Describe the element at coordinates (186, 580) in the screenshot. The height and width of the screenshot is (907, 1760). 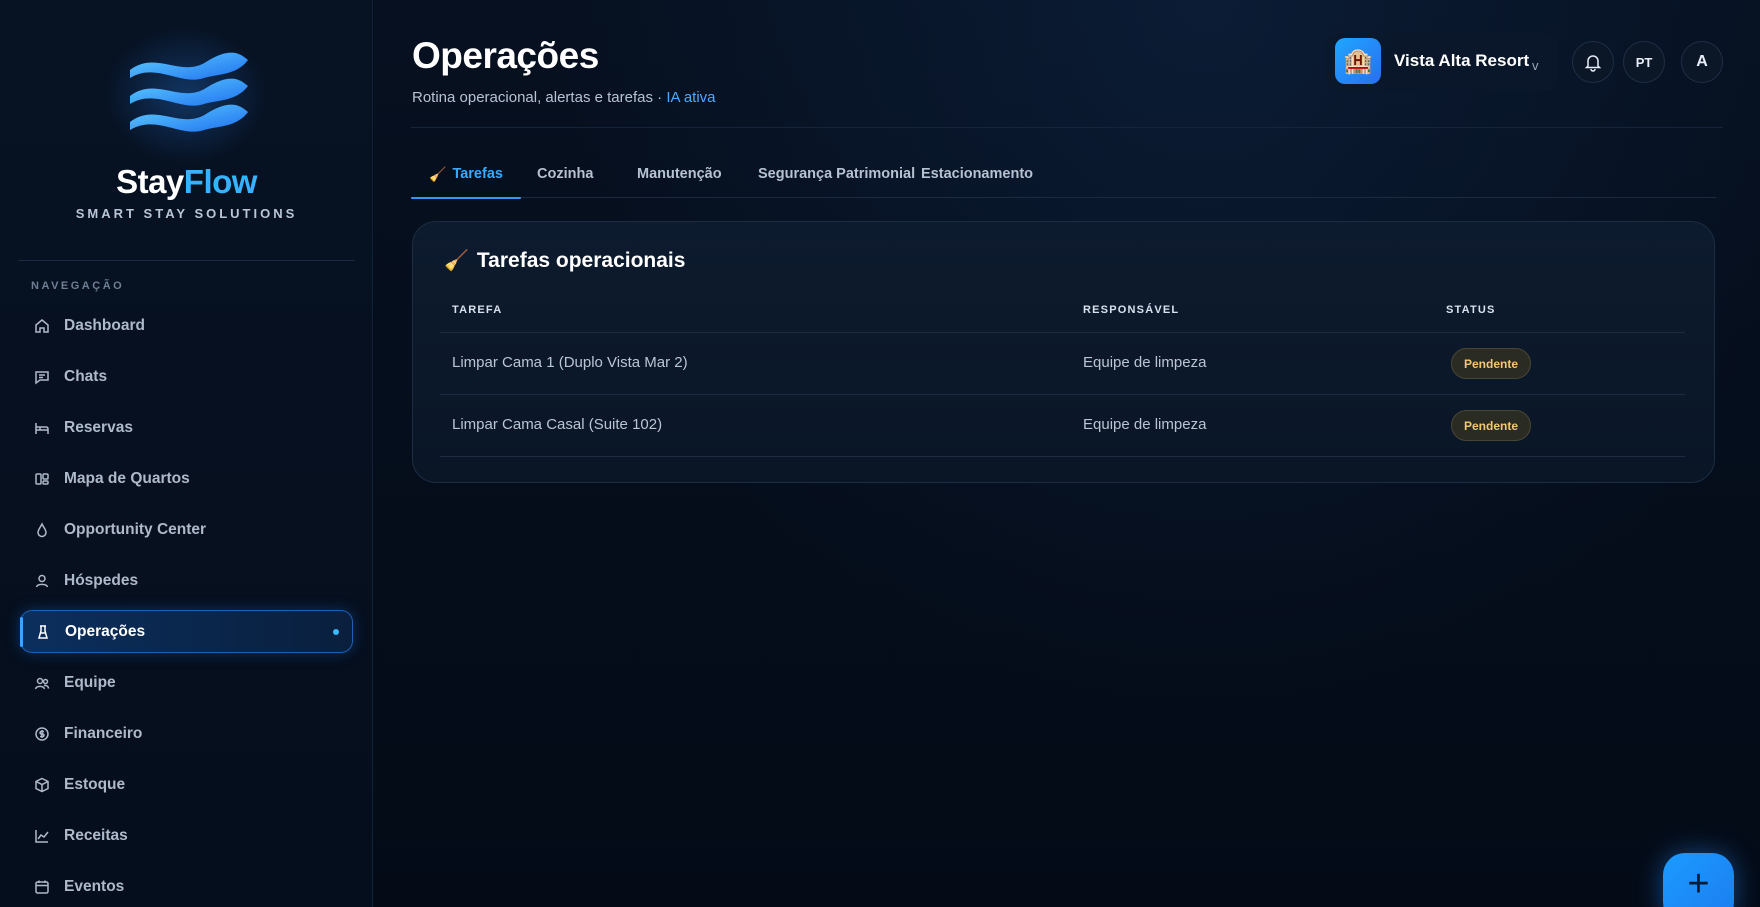
I see `sidebar-item-hospedes: Hóspedes` at that location.